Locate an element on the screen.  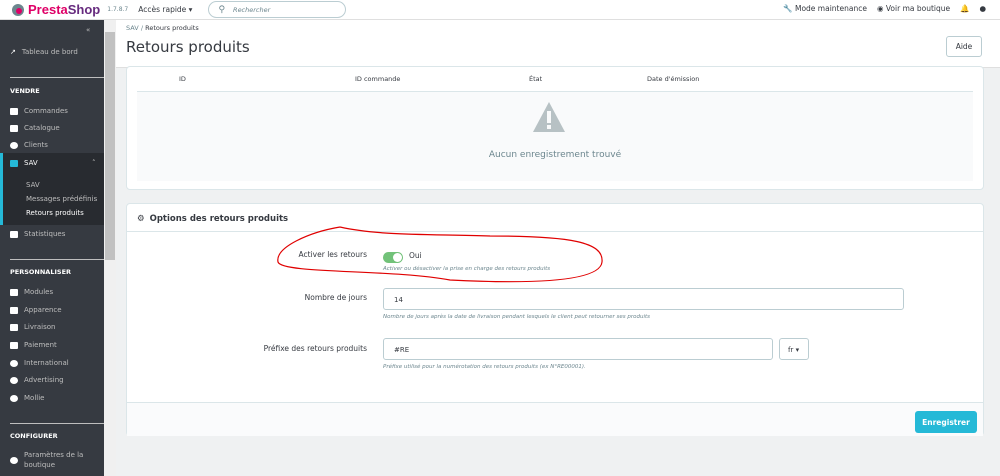
trend-icon: ↗ is located at coordinates (13, 52).